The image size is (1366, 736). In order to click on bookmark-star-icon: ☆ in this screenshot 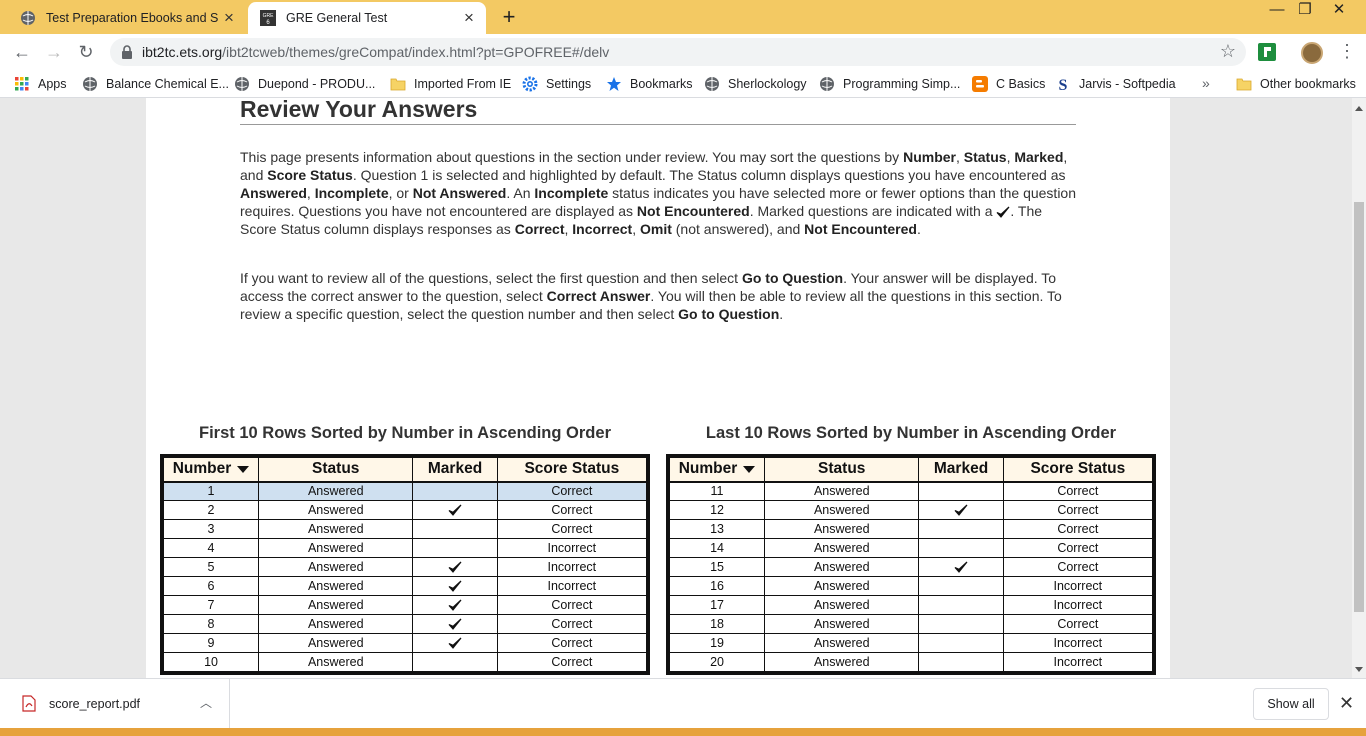, I will do `click(1228, 51)`.